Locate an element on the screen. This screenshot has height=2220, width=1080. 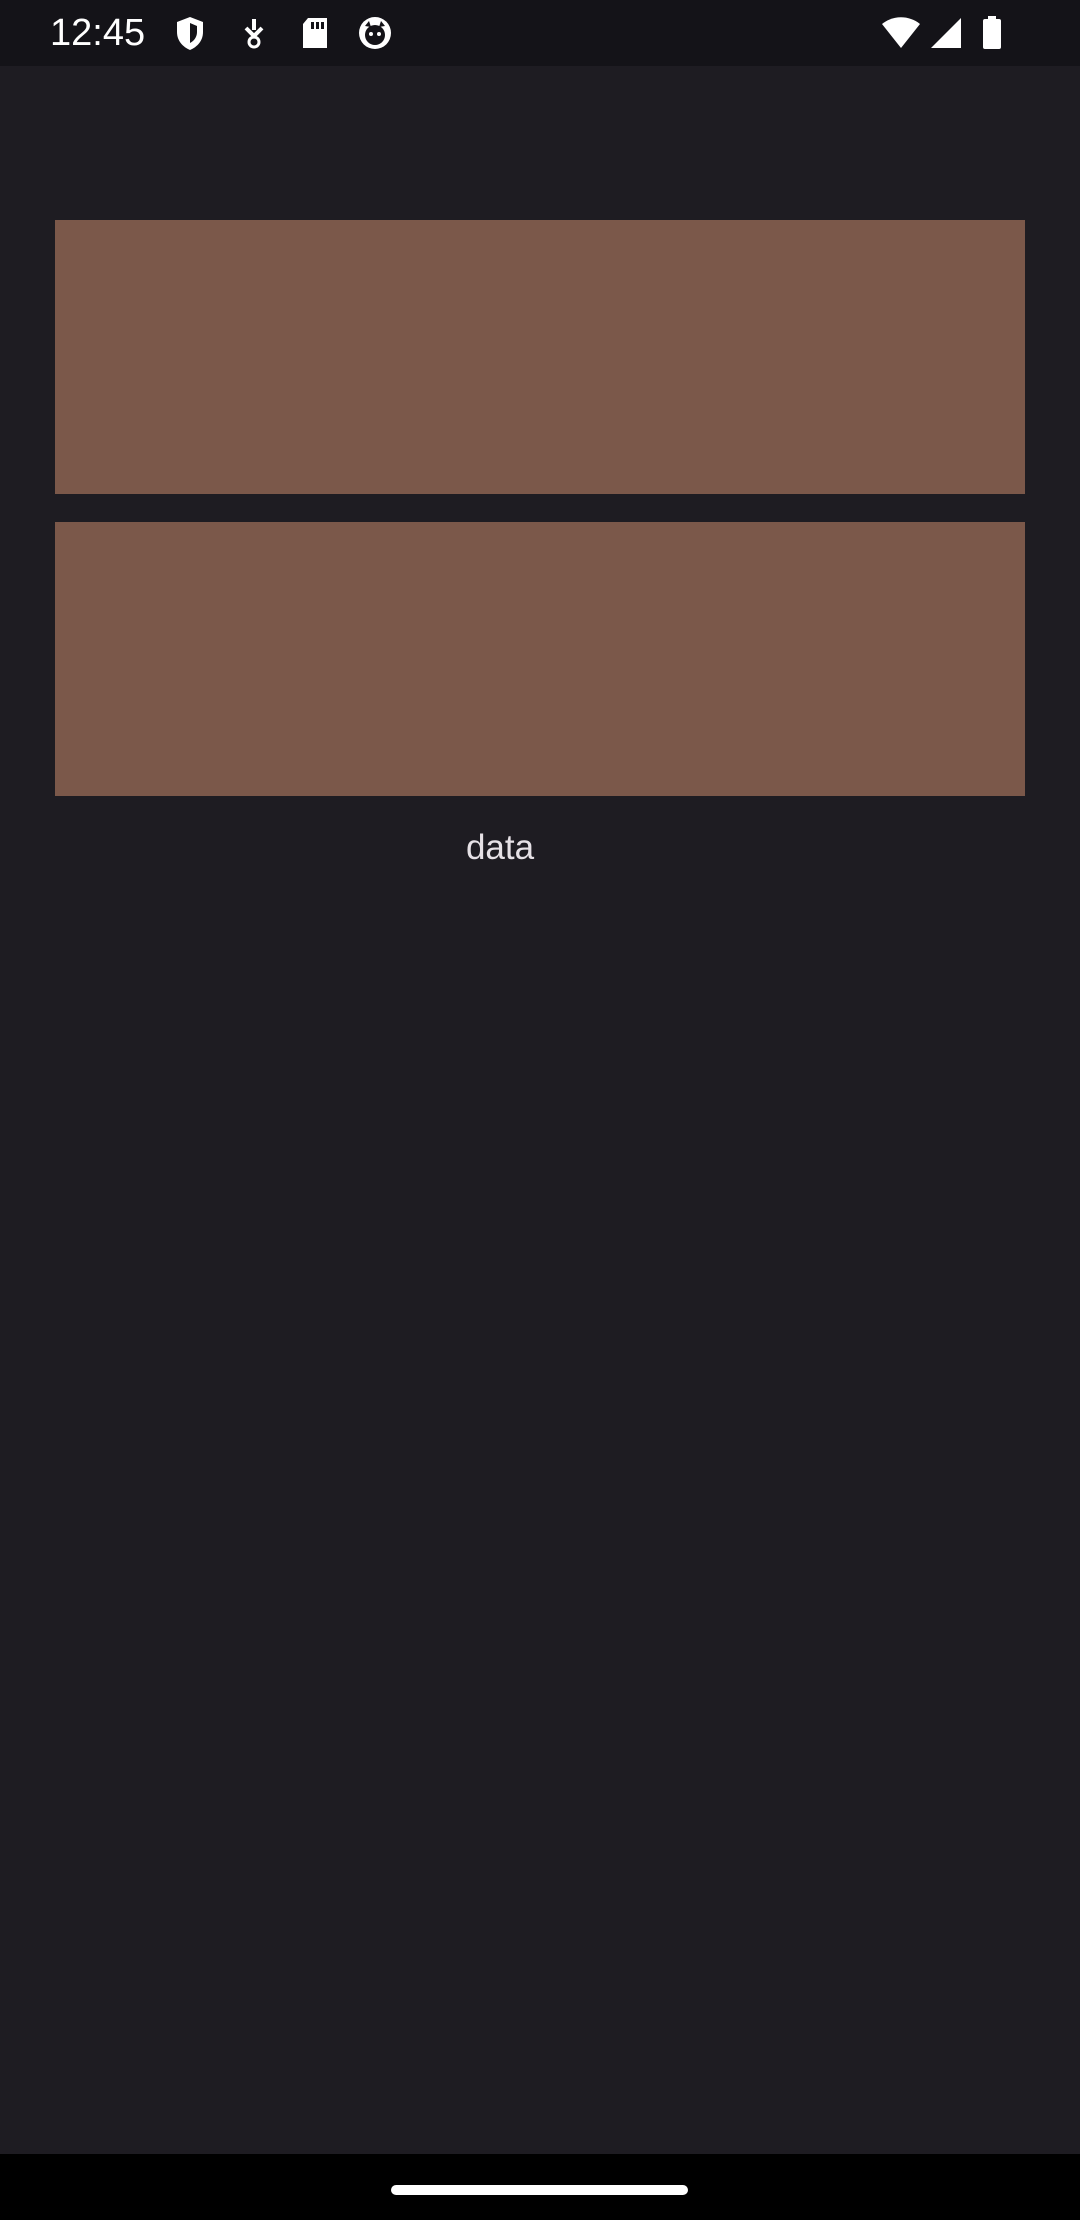
data-label: data is located at coordinates (500, 847).